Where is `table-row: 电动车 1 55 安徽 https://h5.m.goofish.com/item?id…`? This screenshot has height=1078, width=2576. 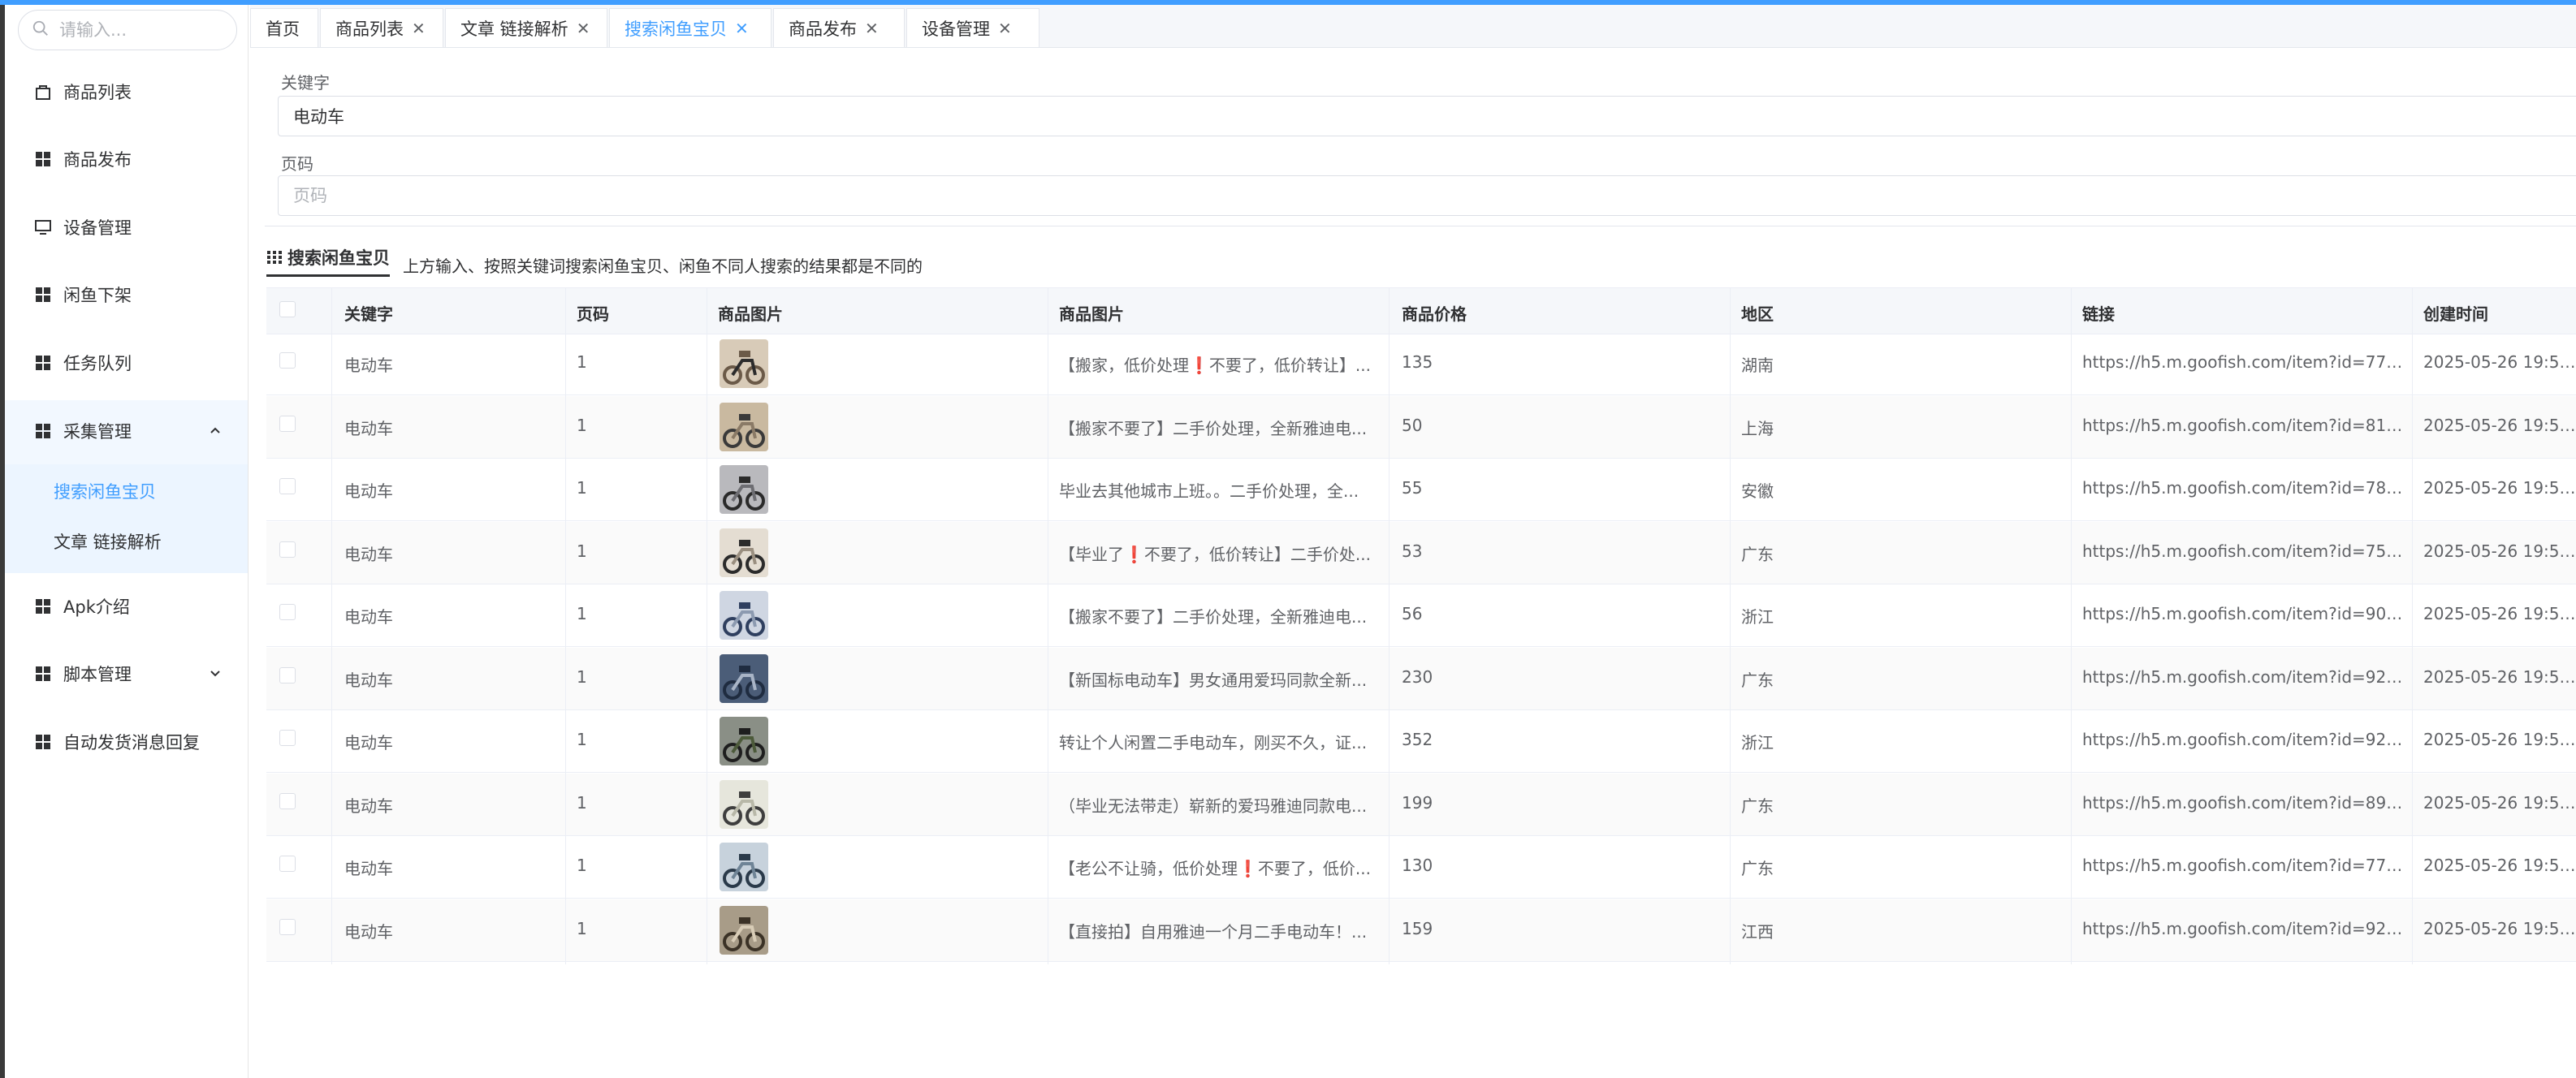
table-row: 电动车 1 55 安徽 https://h5.m.goofish.com/item?id… is located at coordinates (1421, 490).